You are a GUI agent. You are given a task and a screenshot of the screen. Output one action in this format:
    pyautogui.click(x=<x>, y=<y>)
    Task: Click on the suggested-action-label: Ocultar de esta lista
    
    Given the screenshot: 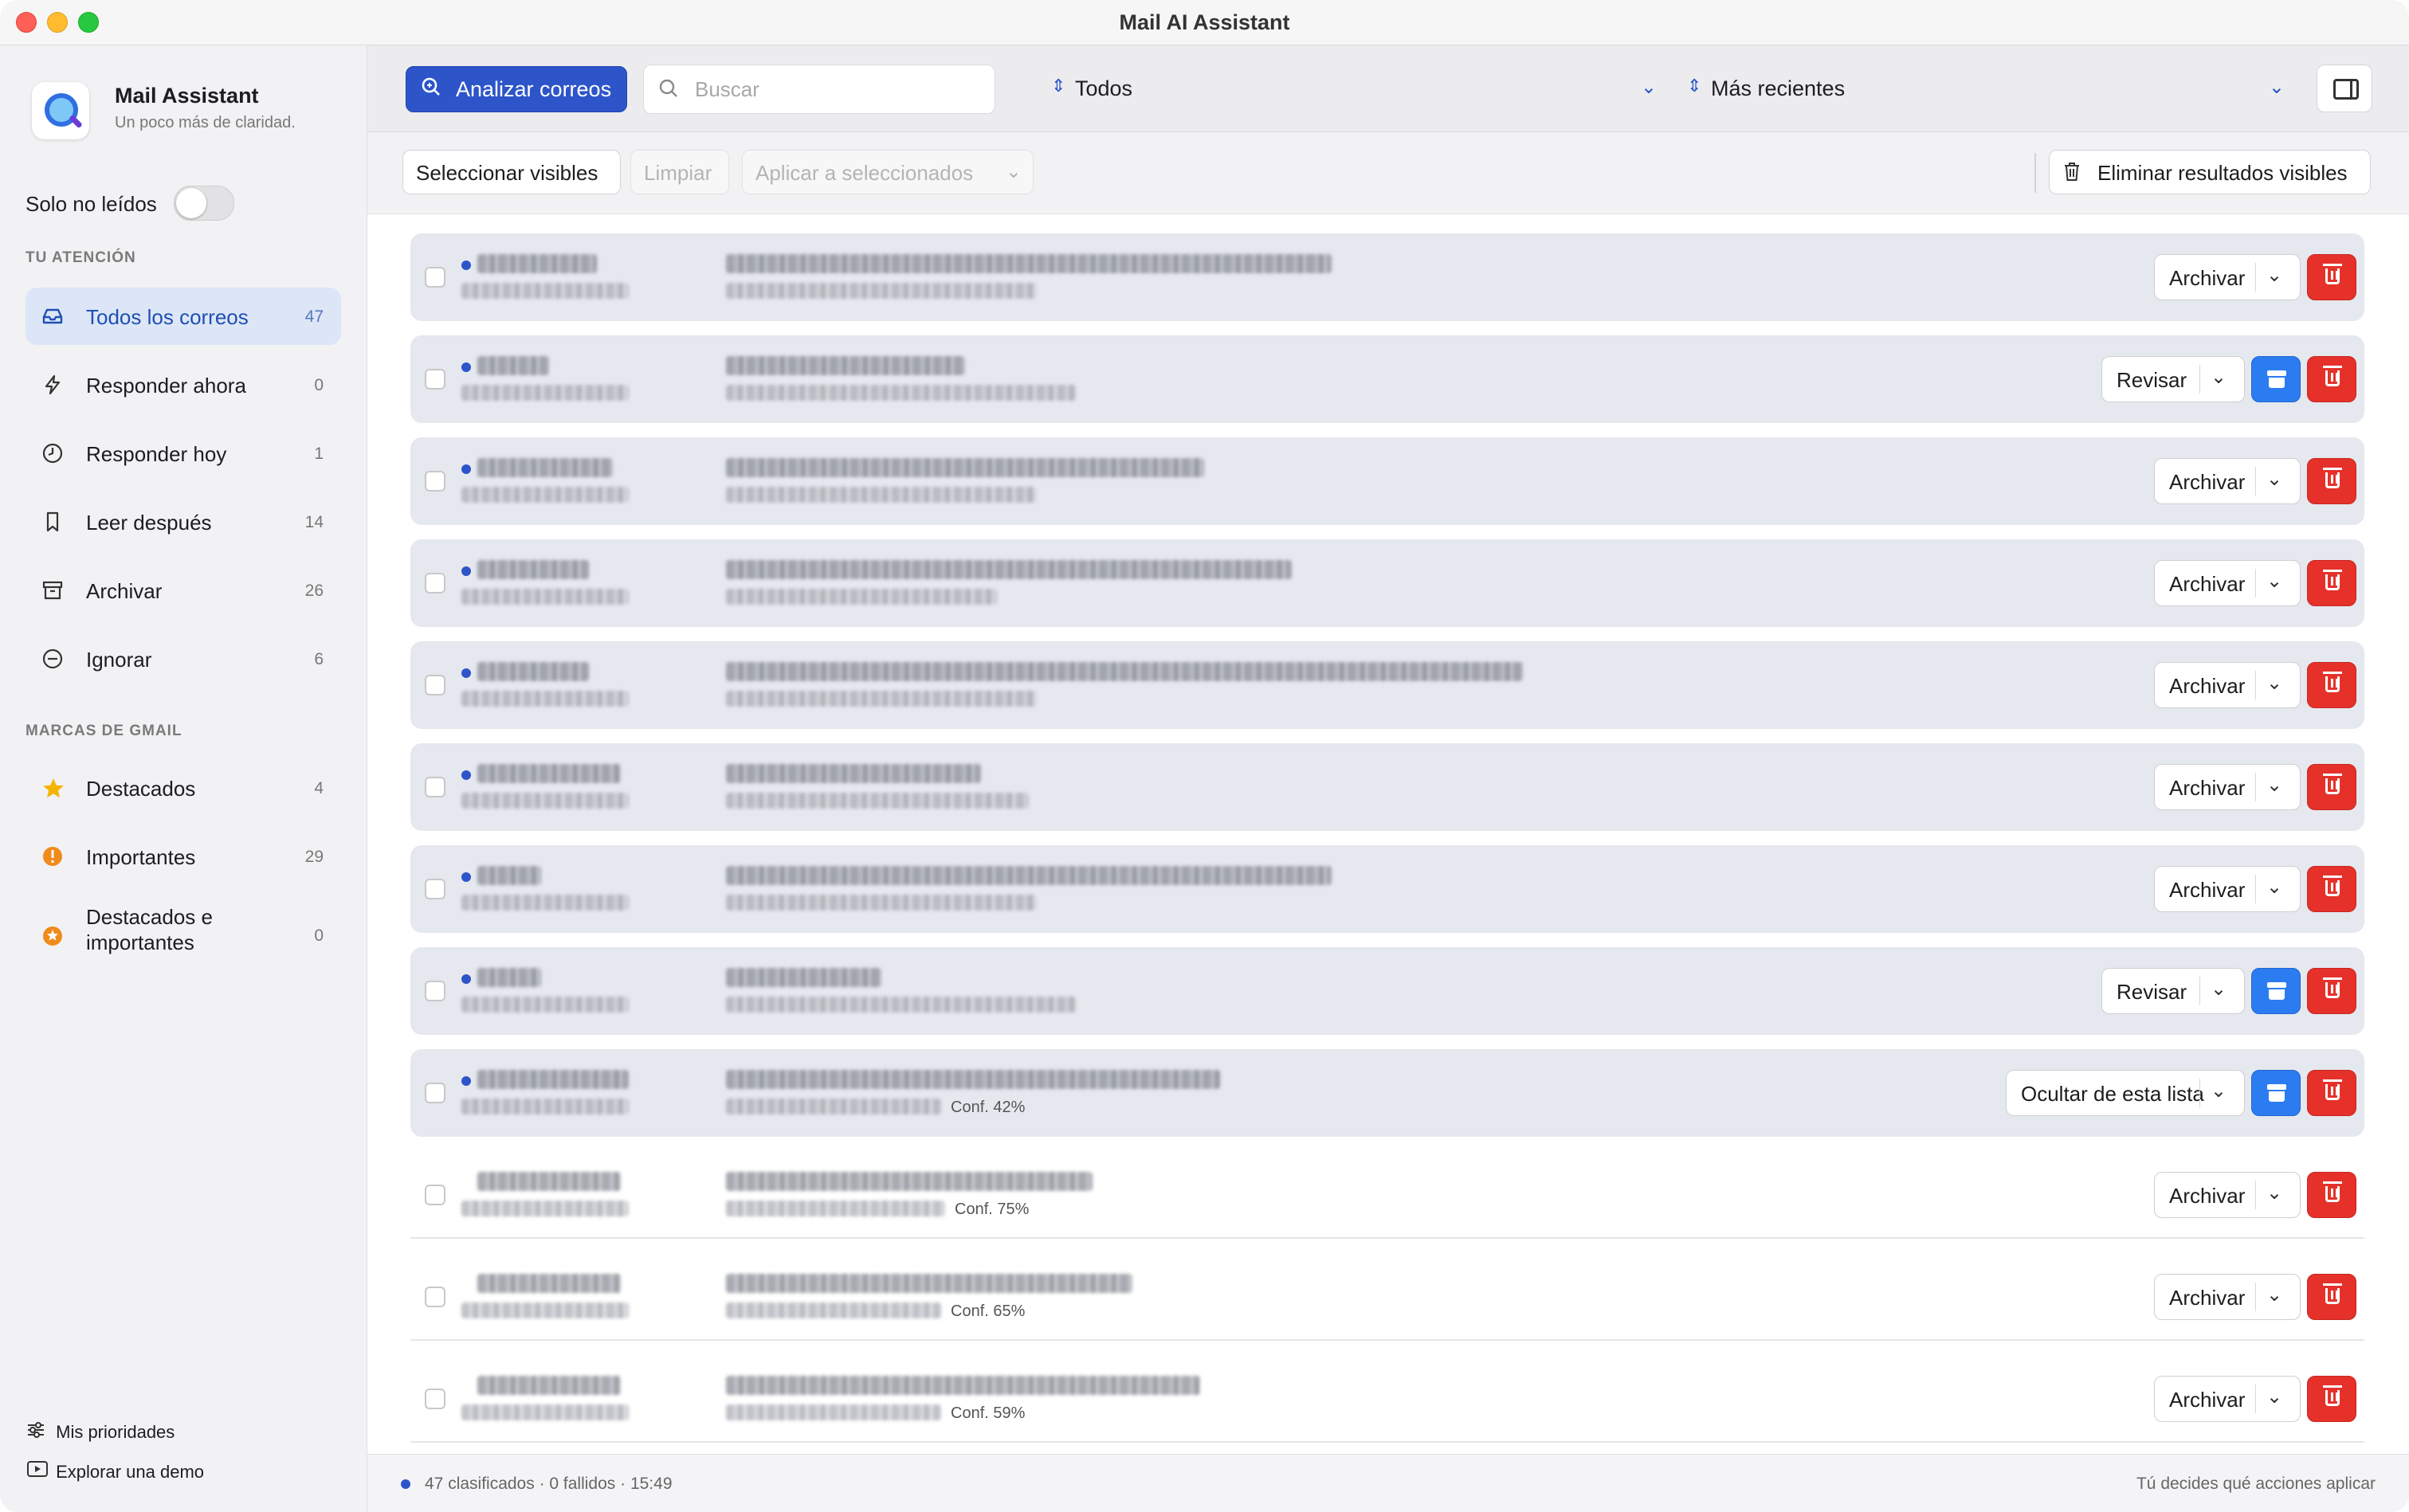 What is the action you would take?
    pyautogui.click(x=2112, y=1094)
    